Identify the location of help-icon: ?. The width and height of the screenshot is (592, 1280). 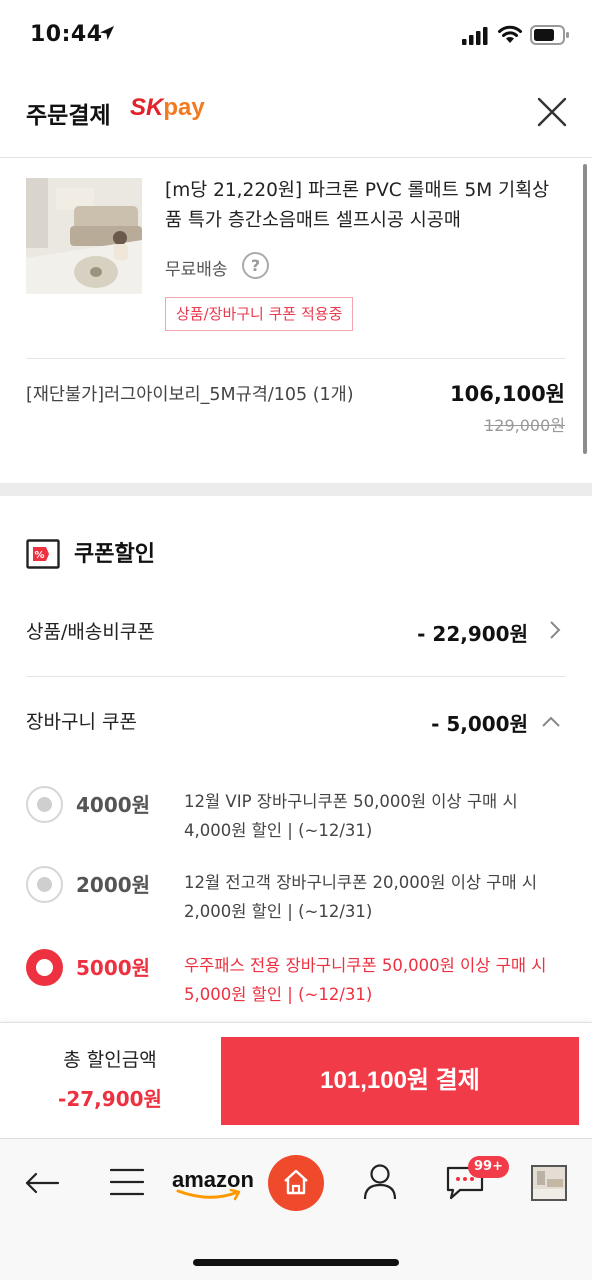
(255, 265).